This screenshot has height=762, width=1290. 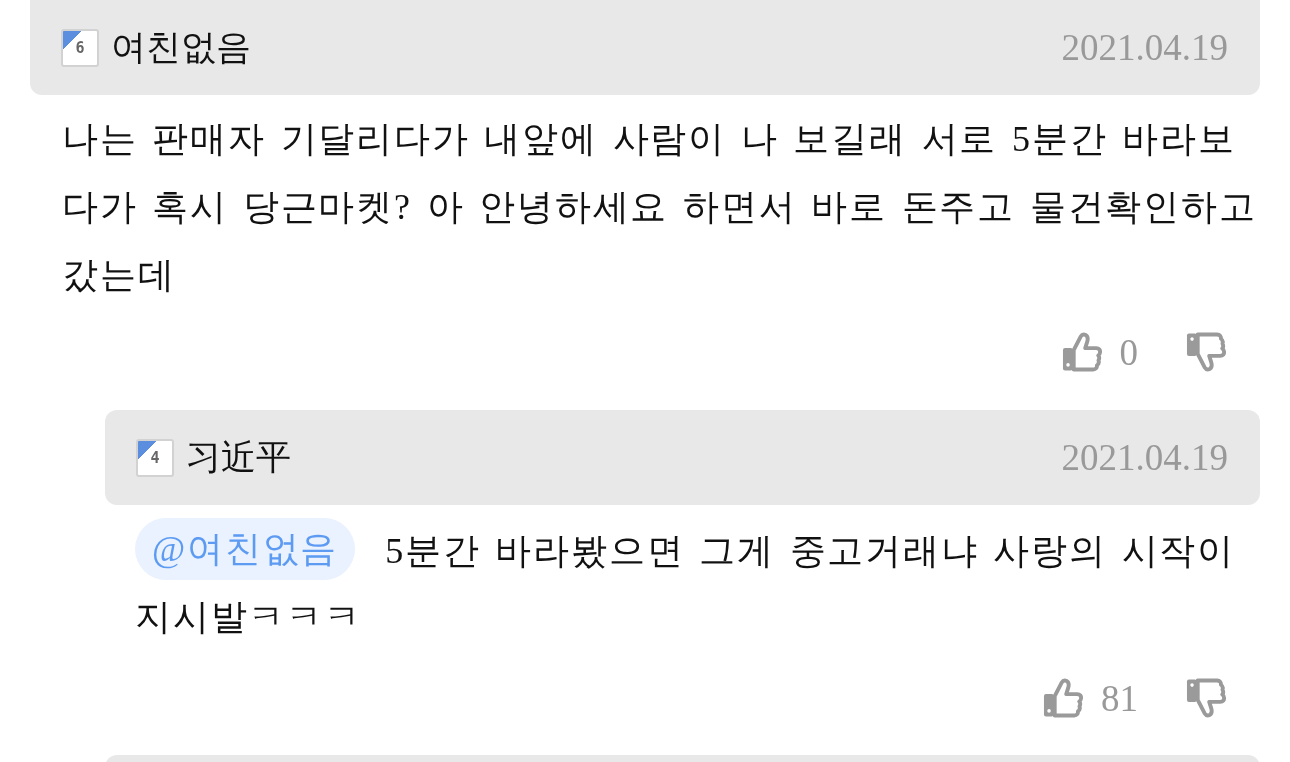 I want to click on username: 习近平, so click(x=238, y=458).